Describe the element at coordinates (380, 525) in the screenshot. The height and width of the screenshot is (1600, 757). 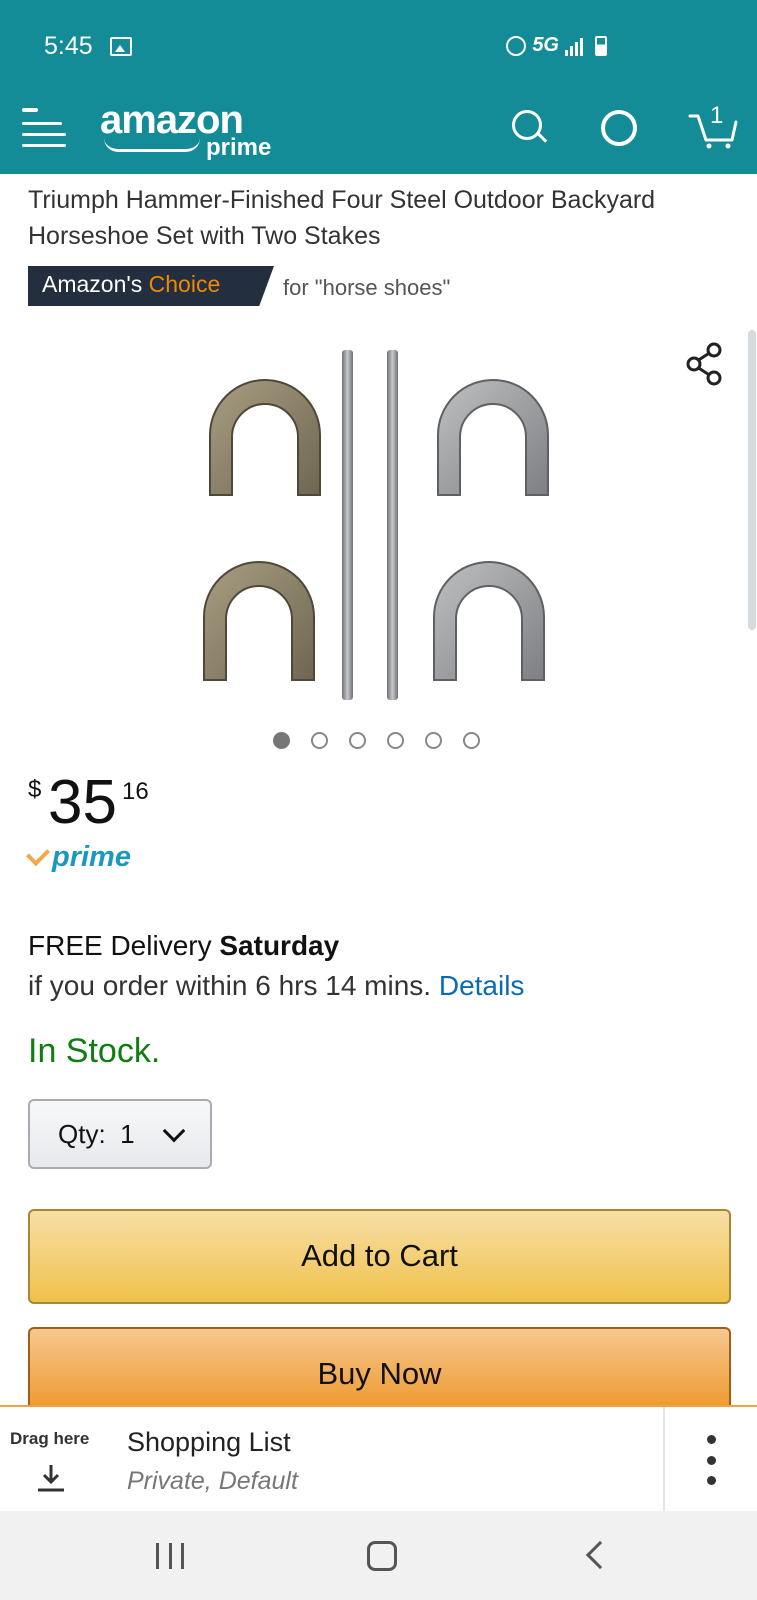
I see `product-image` at that location.